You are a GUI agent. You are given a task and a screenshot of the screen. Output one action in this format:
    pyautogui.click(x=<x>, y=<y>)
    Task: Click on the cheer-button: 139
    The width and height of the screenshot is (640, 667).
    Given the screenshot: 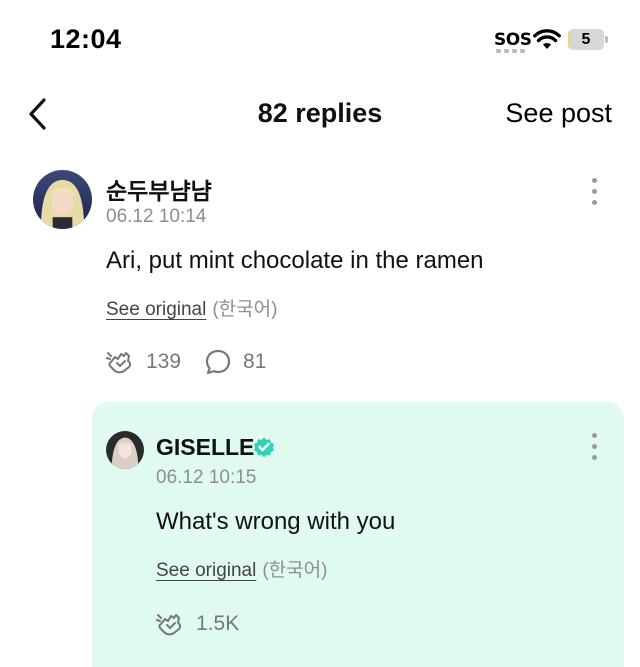 What is the action you would take?
    pyautogui.click(x=143, y=362)
    